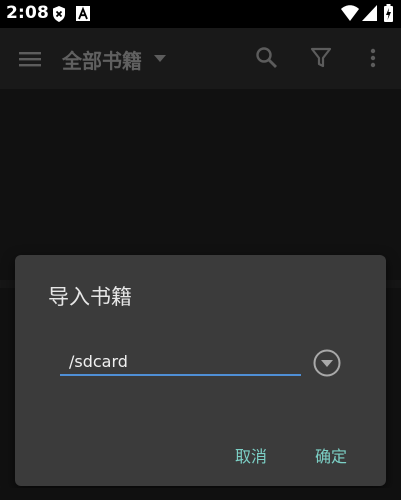 The width and height of the screenshot is (401, 500). Describe the element at coordinates (350, 13) in the screenshot. I see `wifi-icon` at that location.